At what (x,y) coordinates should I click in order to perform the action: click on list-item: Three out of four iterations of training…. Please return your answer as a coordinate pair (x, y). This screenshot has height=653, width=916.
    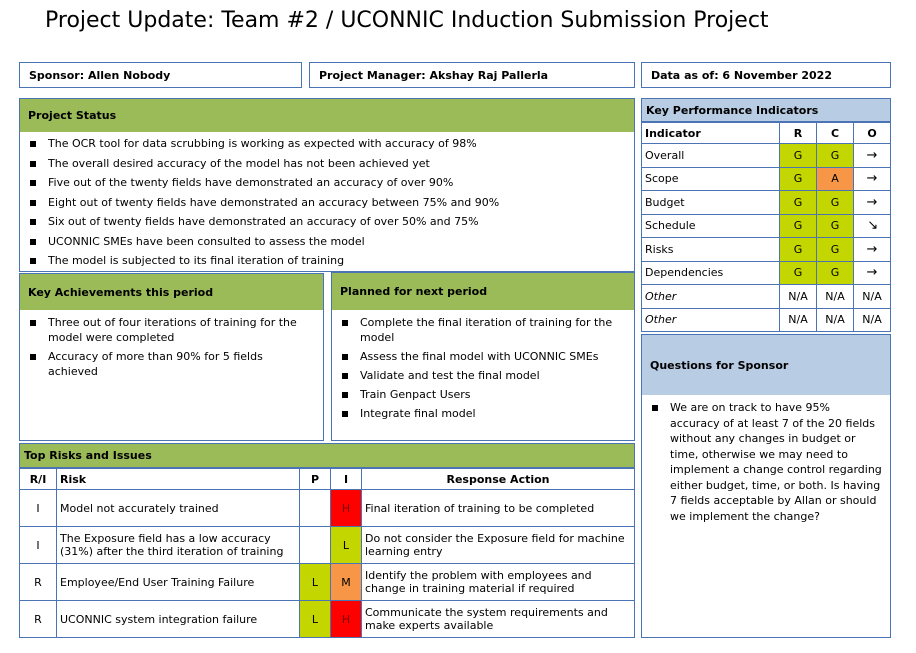
    Looking at the image, I should click on (161, 330).